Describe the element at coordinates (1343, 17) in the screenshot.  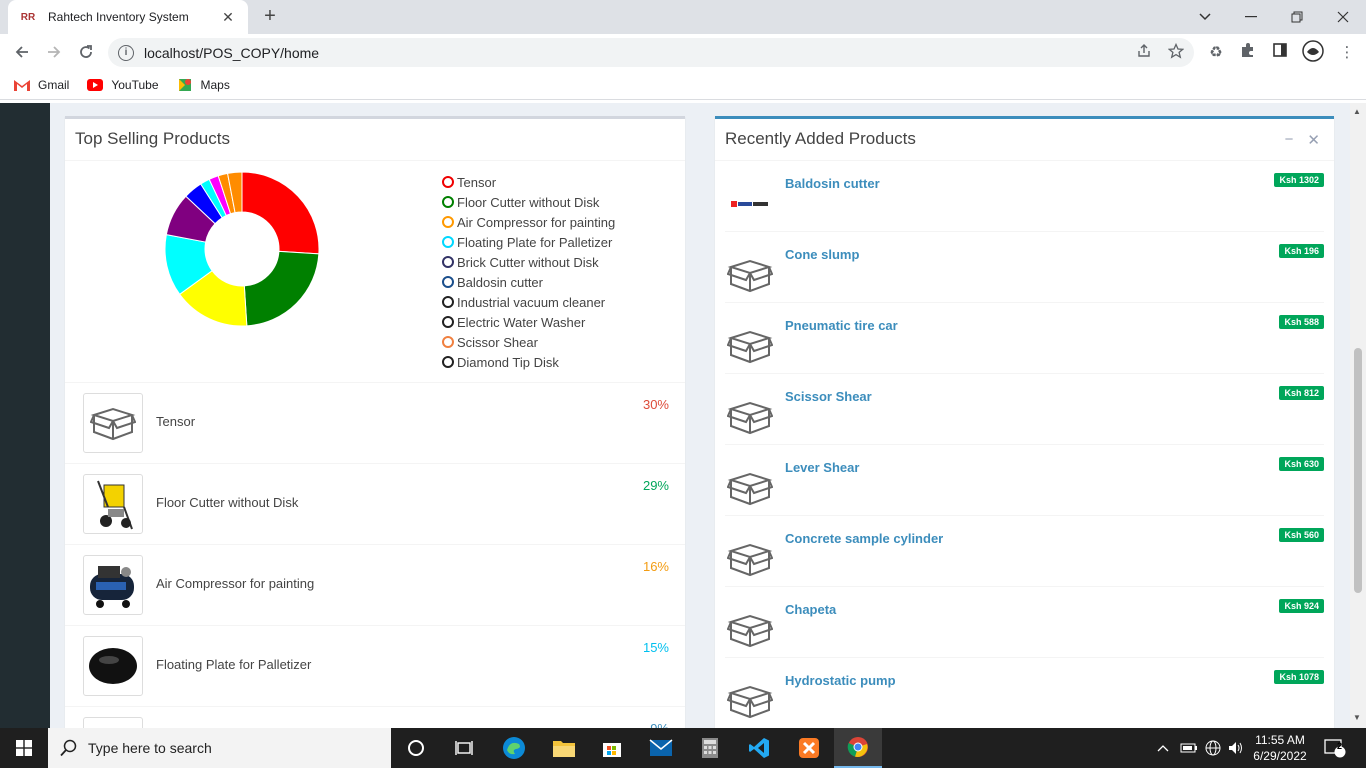
I see `close-window-button` at that location.